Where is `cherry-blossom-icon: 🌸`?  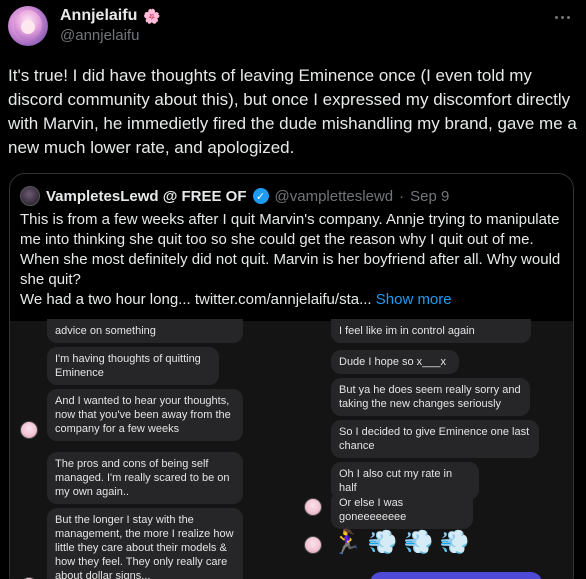
cherry-blossom-icon: 🌸 is located at coordinates (152, 15).